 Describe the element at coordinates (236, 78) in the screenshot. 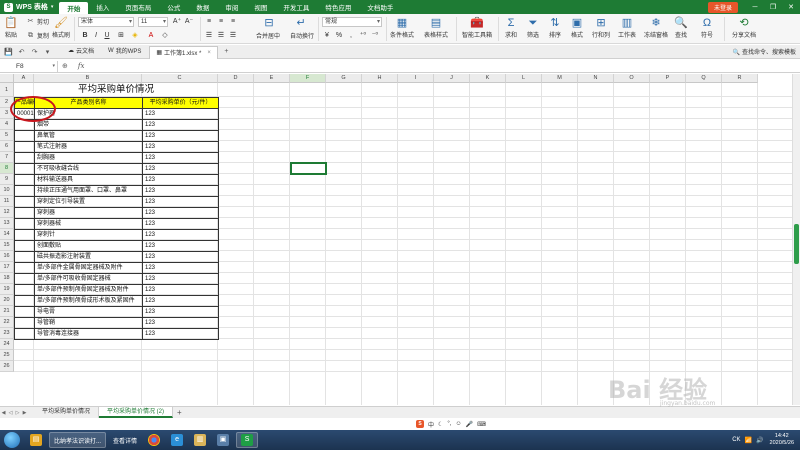

I see `column-header: D` at that location.